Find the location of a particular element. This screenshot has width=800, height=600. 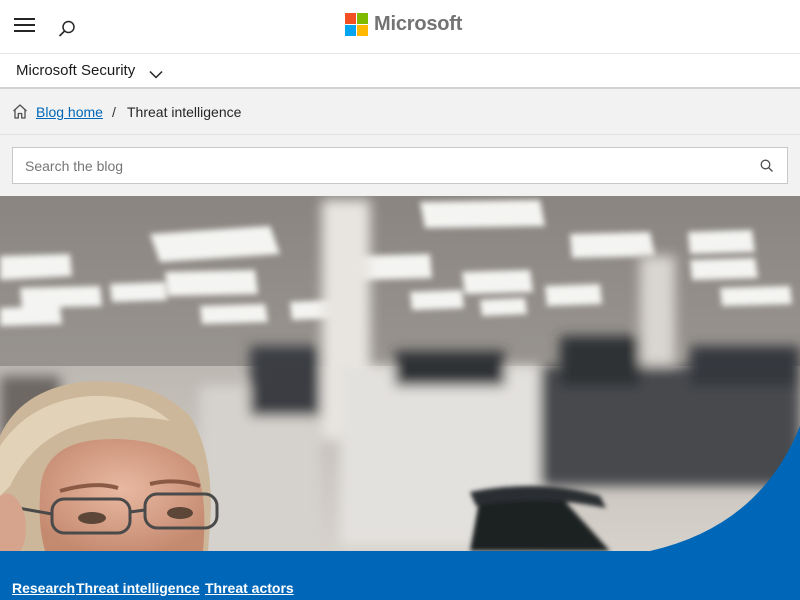

brand-name: Microsoft is located at coordinates (418, 23).